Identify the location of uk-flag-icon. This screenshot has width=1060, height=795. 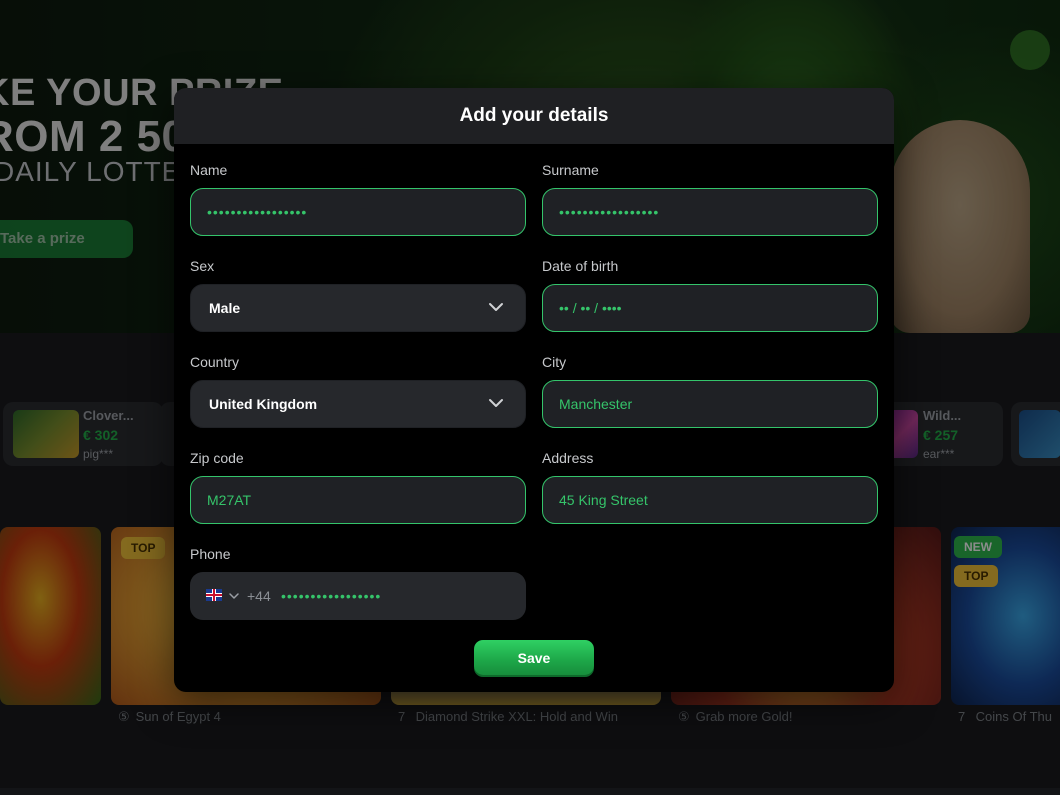
(214, 595).